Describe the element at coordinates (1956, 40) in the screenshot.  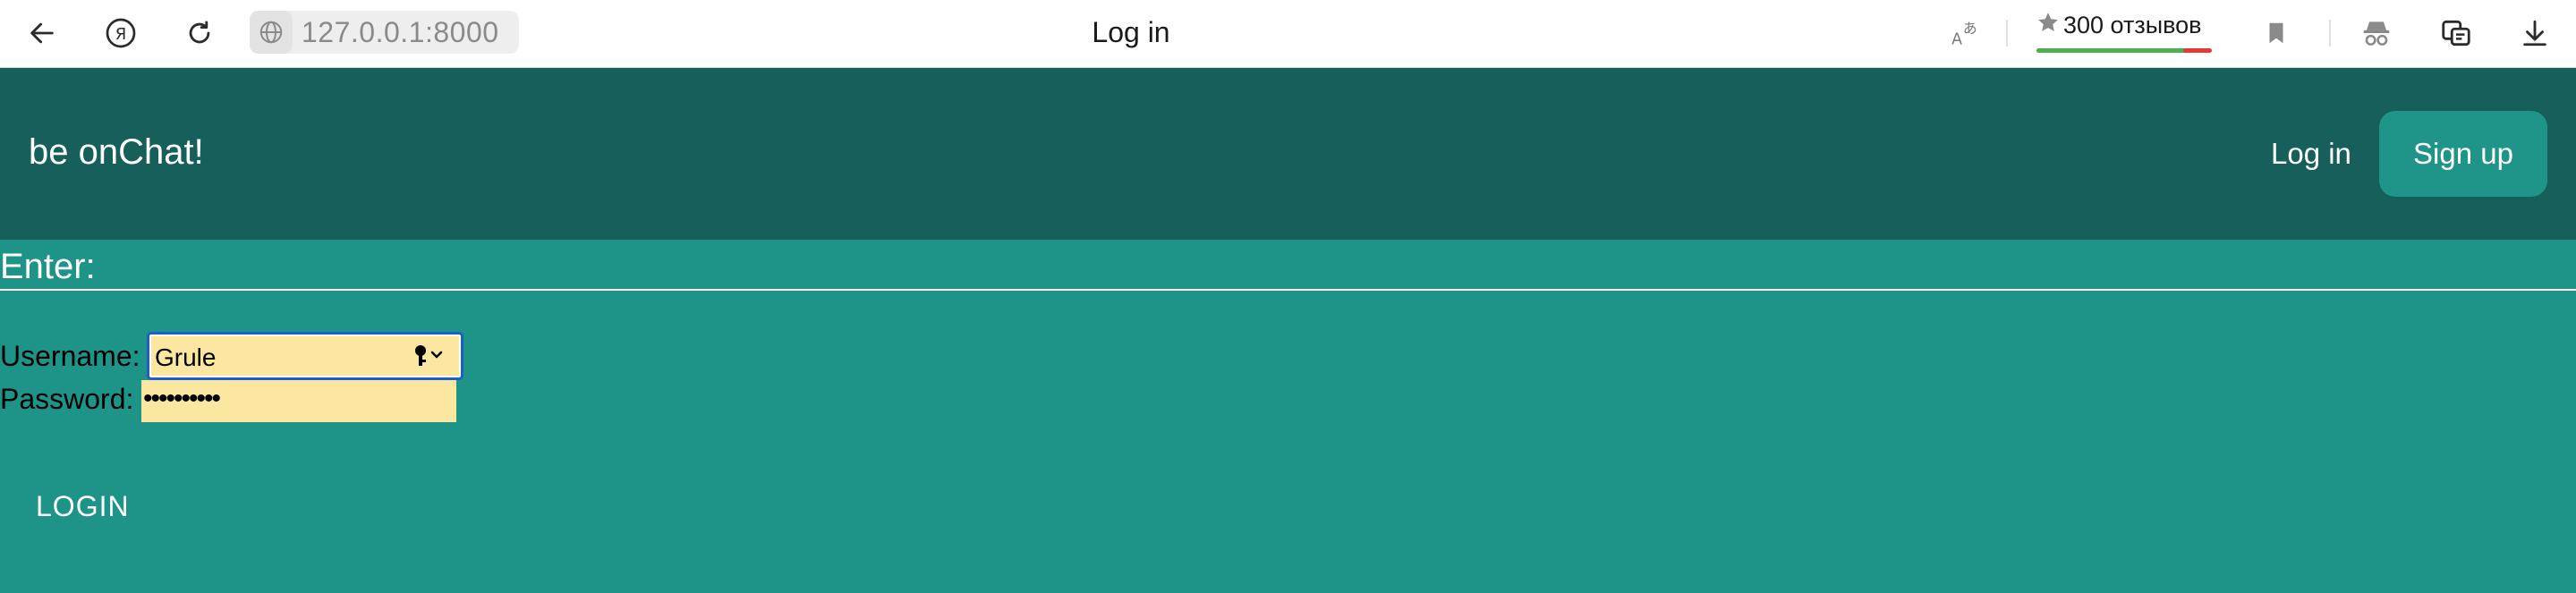
I see `svg-text: A` at that location.